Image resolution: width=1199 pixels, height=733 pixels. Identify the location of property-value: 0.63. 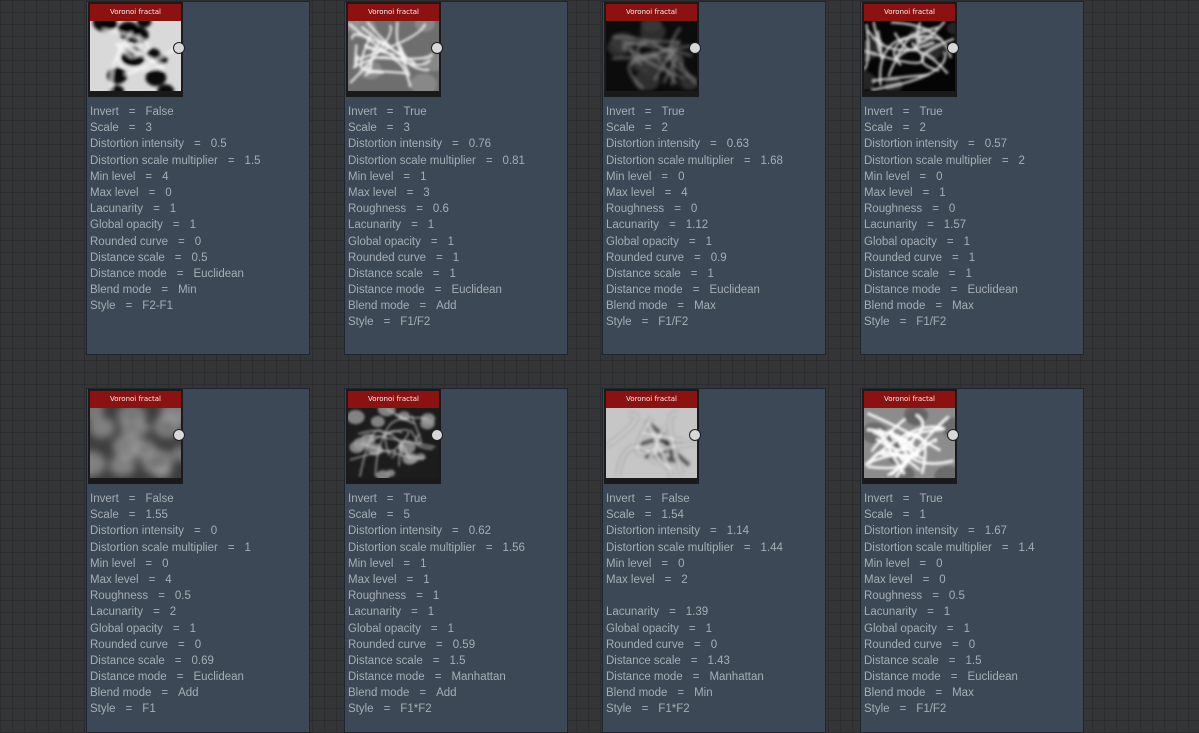
(738, 144).